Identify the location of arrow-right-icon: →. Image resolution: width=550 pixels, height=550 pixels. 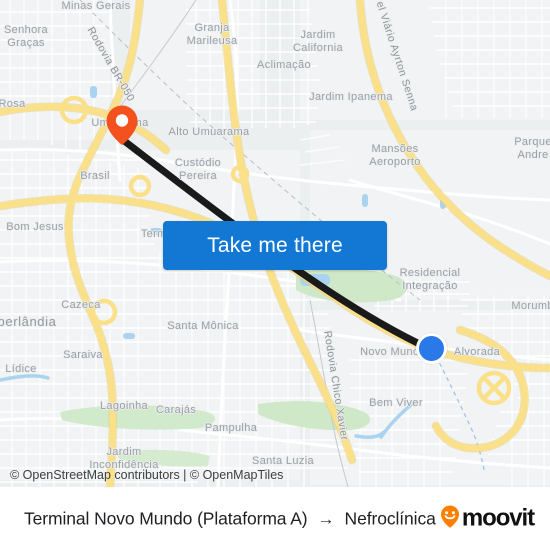
(326, 518).